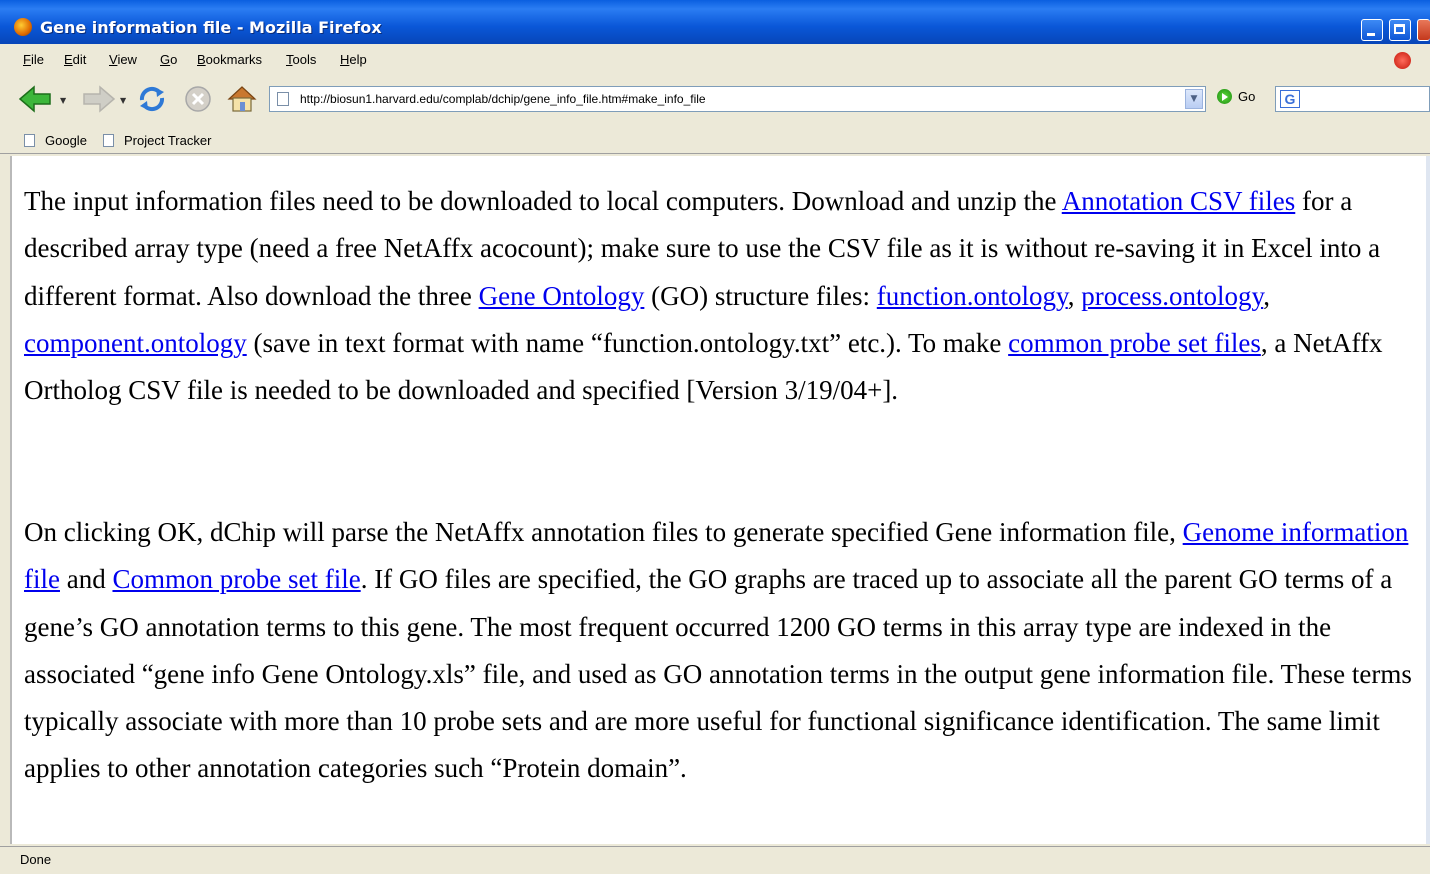 The image size is (1430, 874). What do you see at coordinates (86, 579) in the screenshot?
I see `text-run: and` at bounding box center [86, 579].